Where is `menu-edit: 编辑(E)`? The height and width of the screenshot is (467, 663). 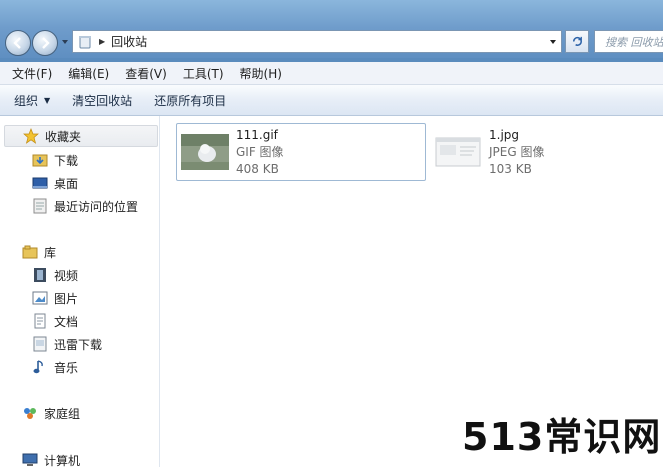
menu-edit: 编辑(E) is located at coordinates (88, 73).